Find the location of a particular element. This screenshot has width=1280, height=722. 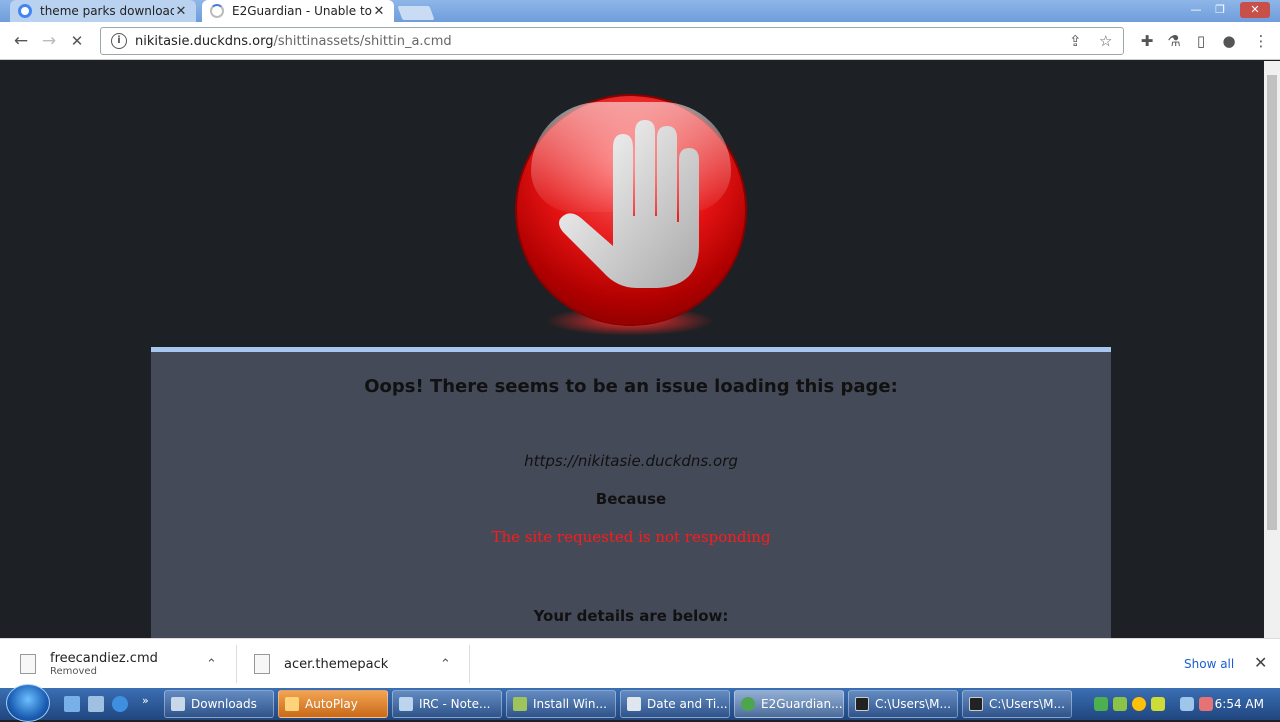

forward-button: → is located at coordinates (49, 41).